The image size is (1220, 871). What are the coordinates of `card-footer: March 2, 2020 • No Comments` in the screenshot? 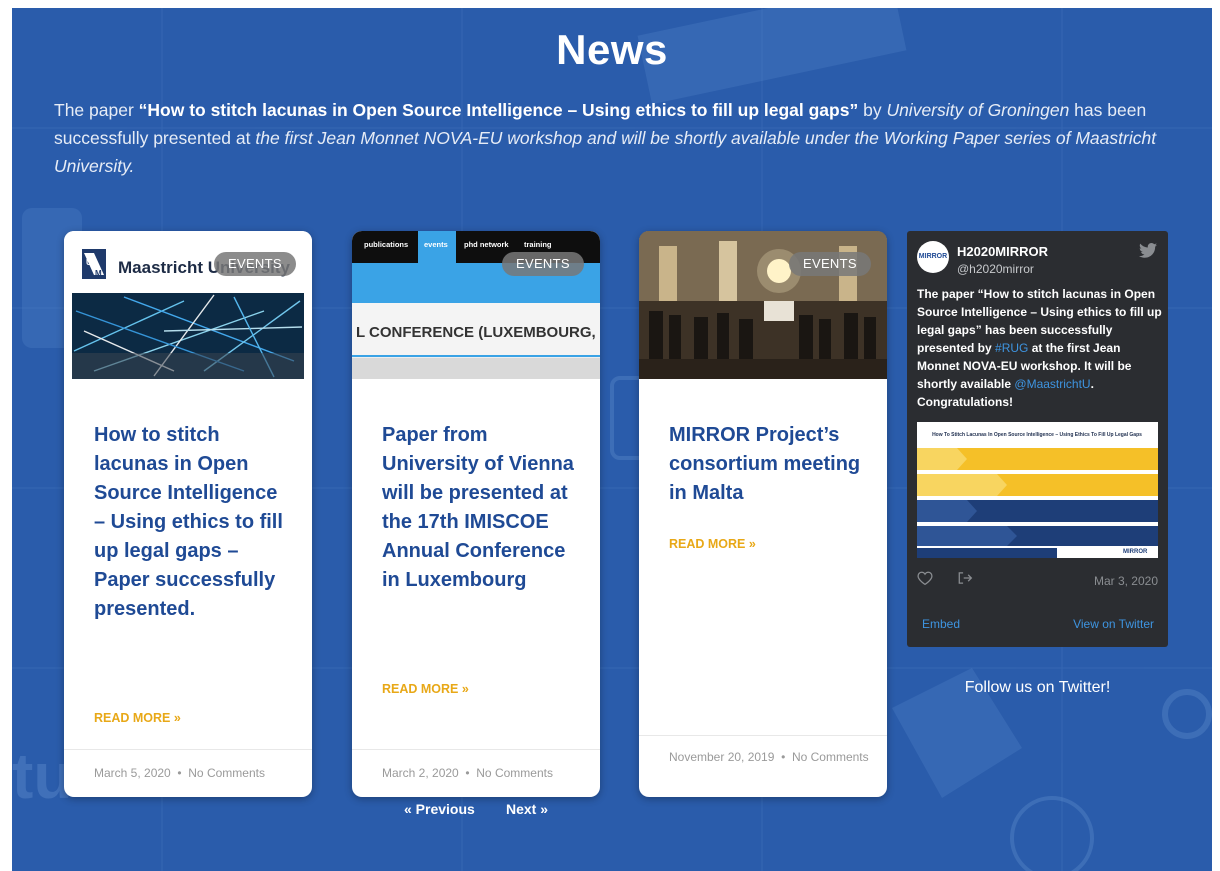 It's located at (476, 773).